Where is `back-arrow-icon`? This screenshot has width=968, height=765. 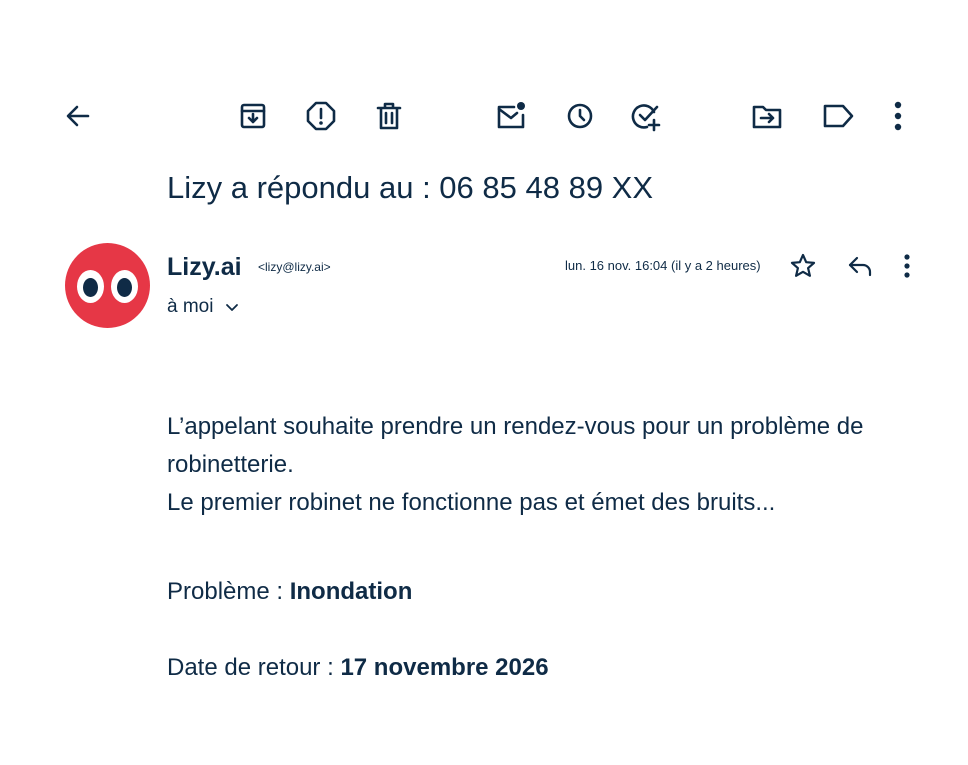
back-arrow-icon is located at coordinates (78, 116).